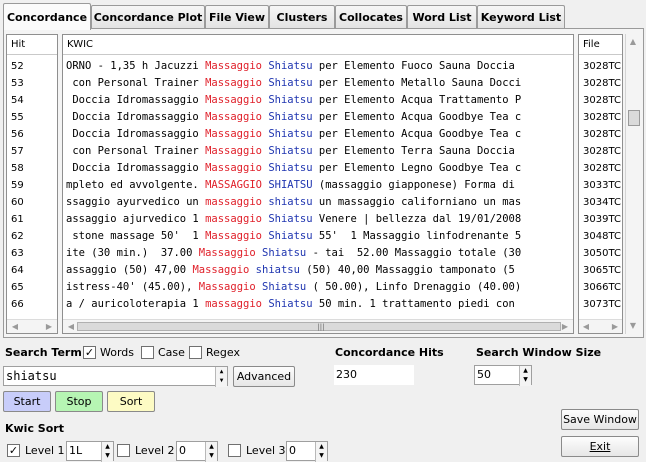  I want to click on vertical-scrollbar: ▲ ▼, so click(633, 184).